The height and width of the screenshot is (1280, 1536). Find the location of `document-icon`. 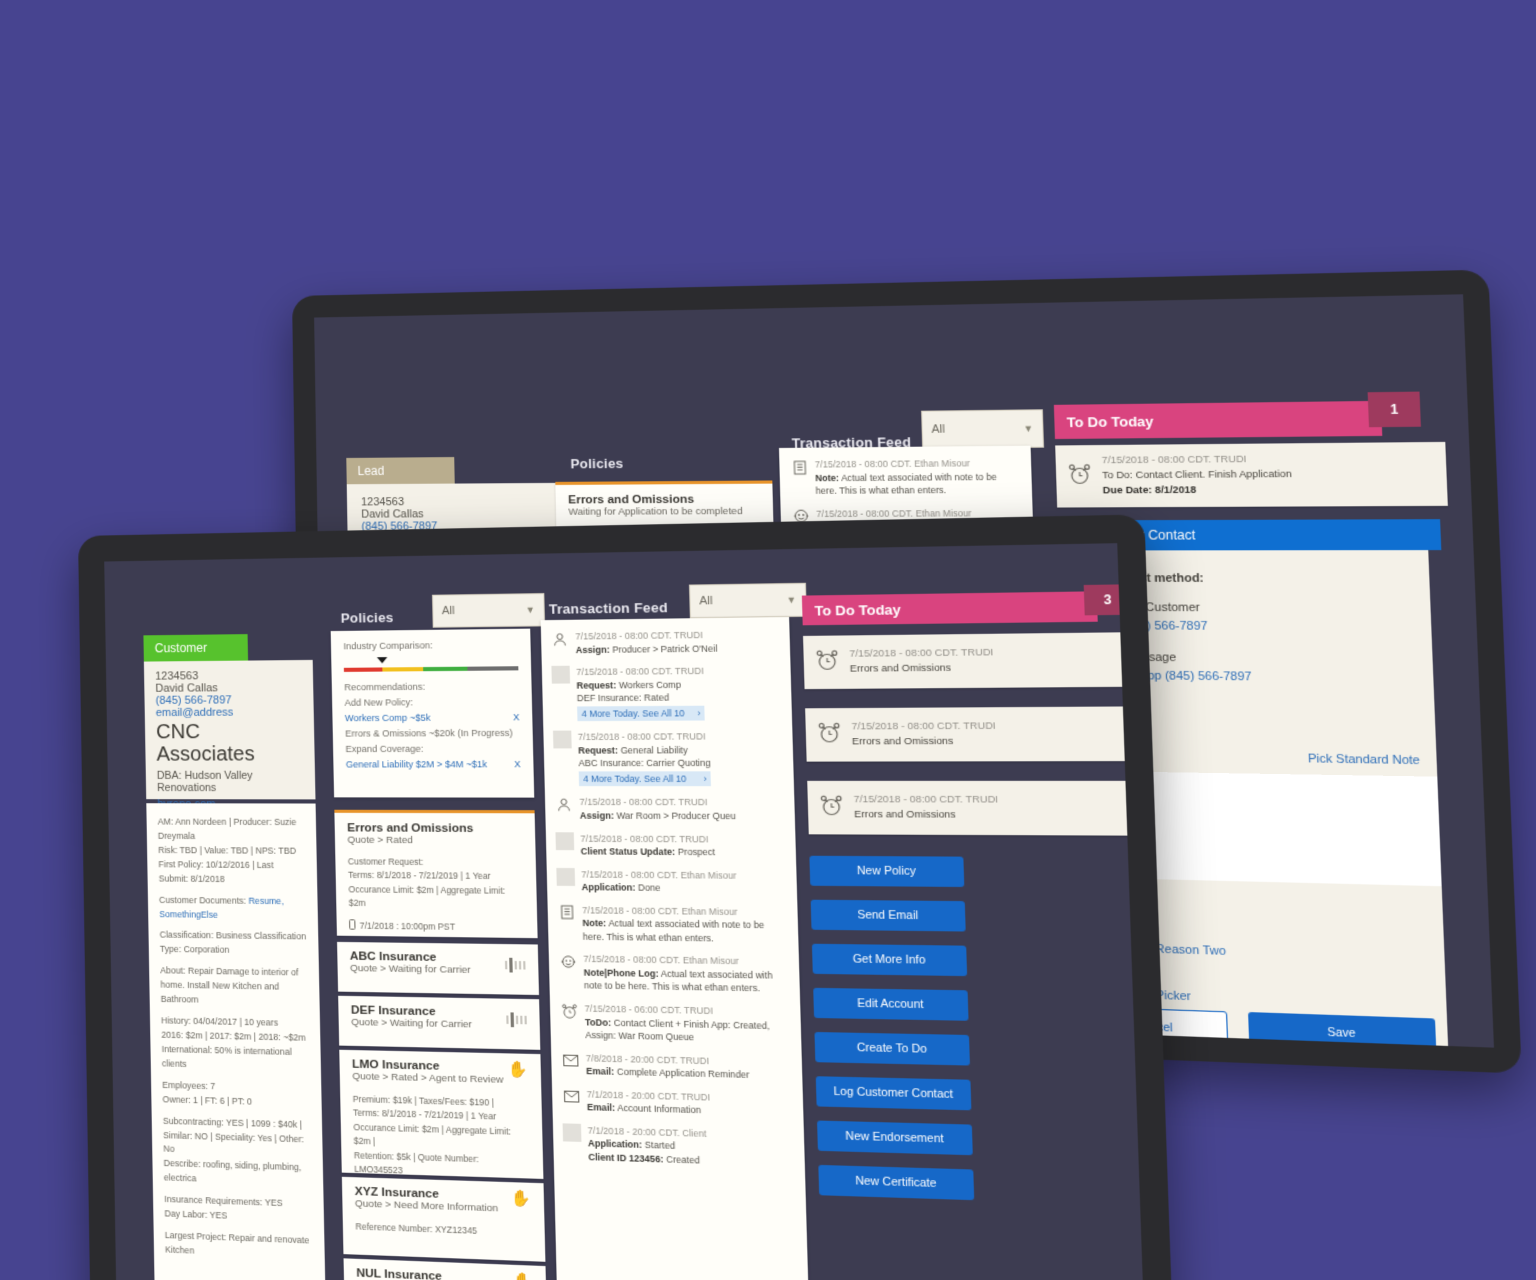

document-icon is located at coordinates (566, 912).